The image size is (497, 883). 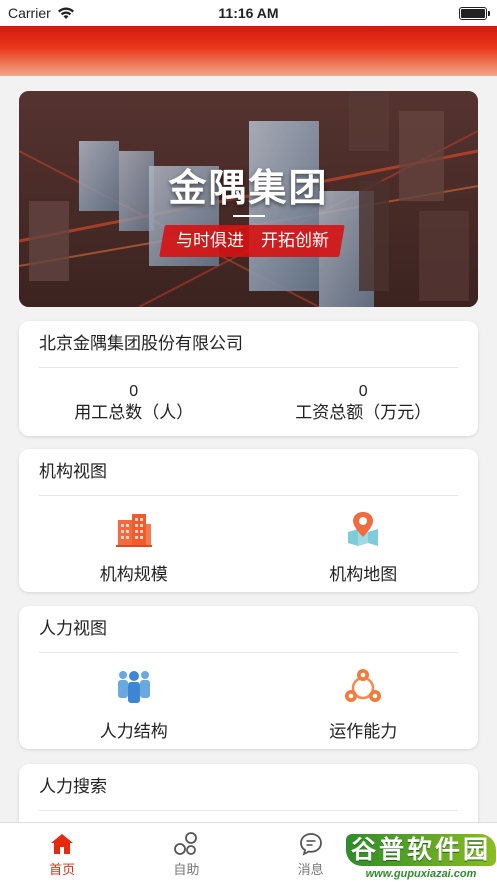 I want to click on org-scale-label: 机构规模, so click(x=133, y=574).